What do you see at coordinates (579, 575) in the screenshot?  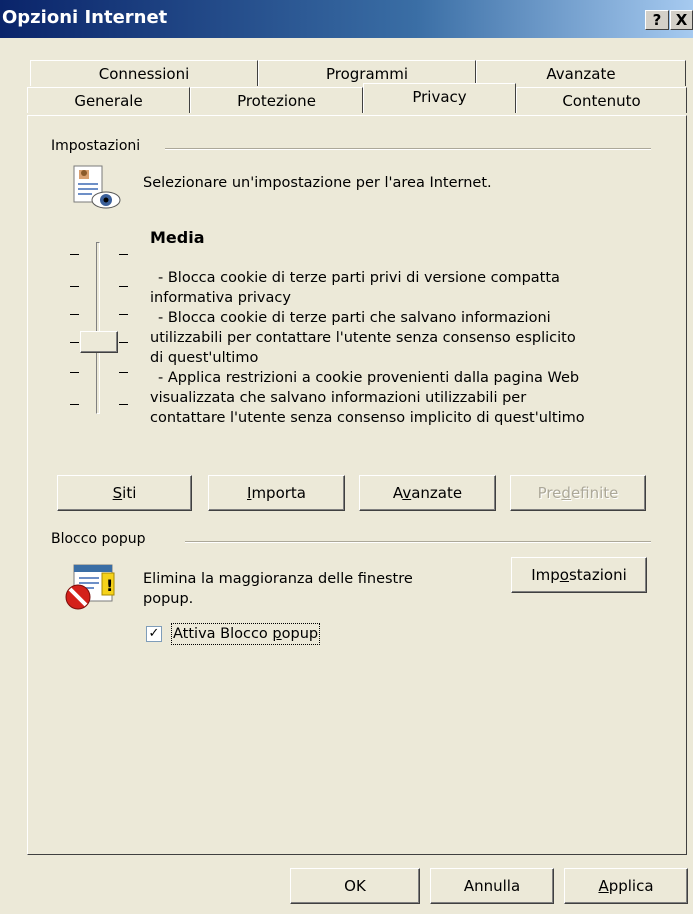 I see `popup-settings-button: Impostazioni` at bounding box center [579, 575].